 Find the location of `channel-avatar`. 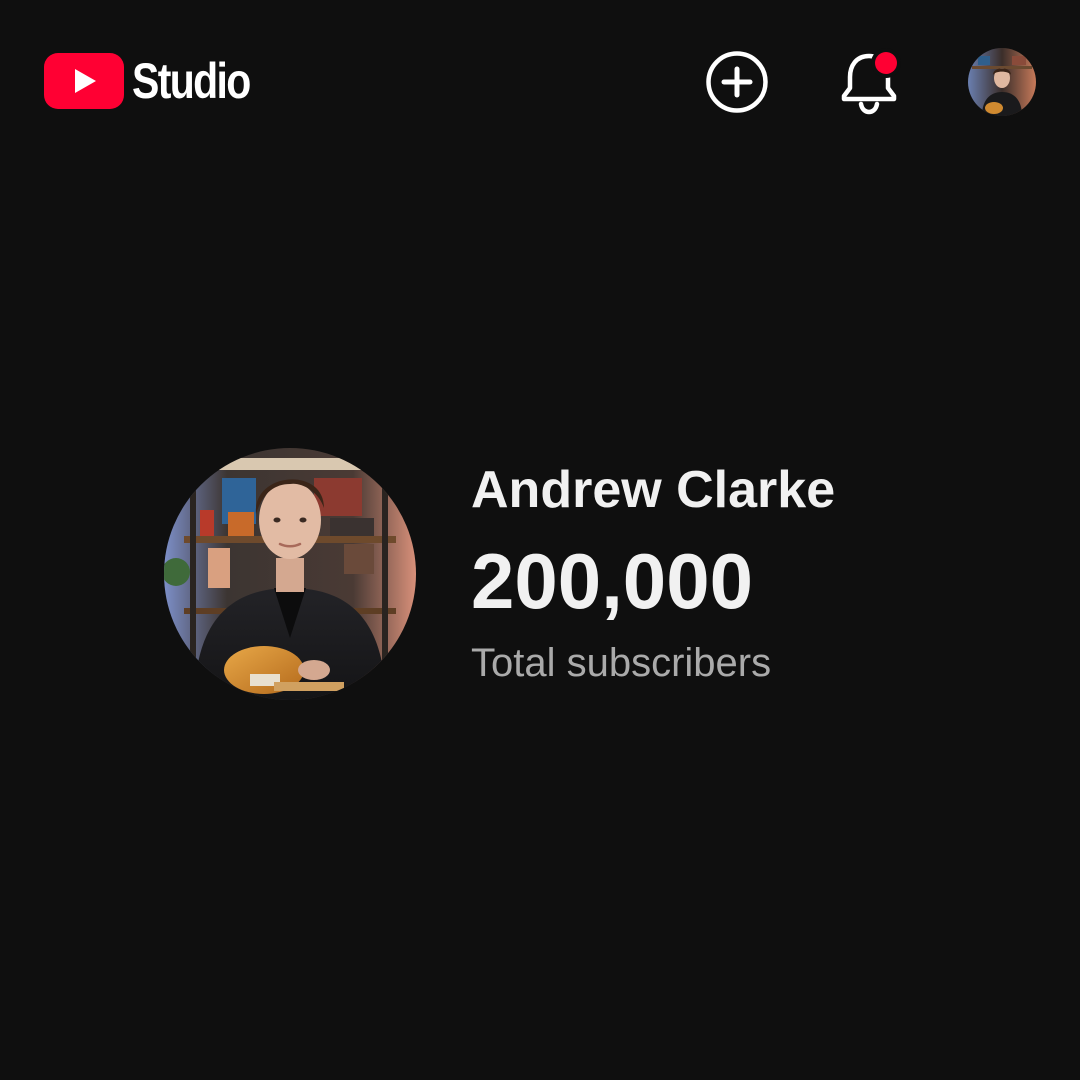

channel-avatar is located at coordinates (290, 574).